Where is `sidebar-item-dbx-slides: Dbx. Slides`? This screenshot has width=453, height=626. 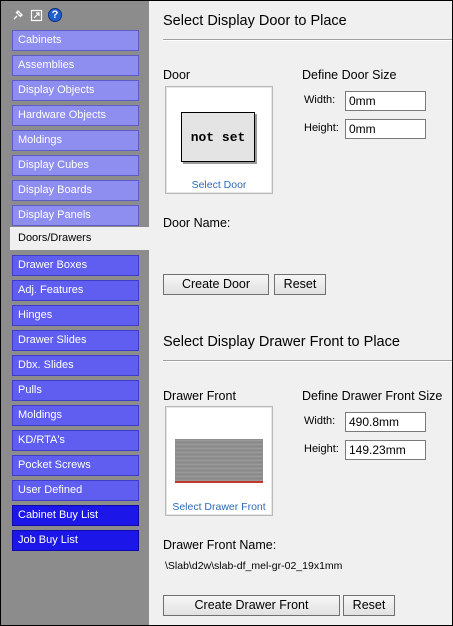 sidebar-item-dbx-slides: Dbx. Slides is located at coordinates (75, 365).